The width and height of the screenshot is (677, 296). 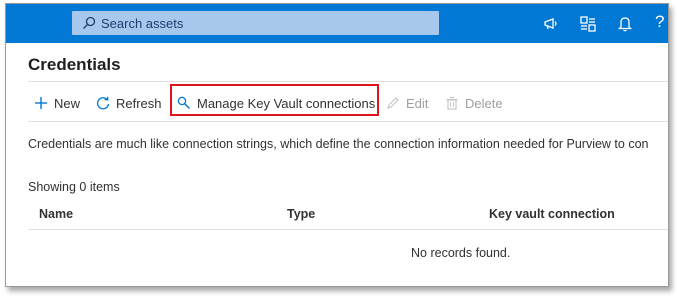 What do you see at coordinates (56, 214) in the screenshot?
I see `column-header-name: Name` at bounding box center [56, 214].